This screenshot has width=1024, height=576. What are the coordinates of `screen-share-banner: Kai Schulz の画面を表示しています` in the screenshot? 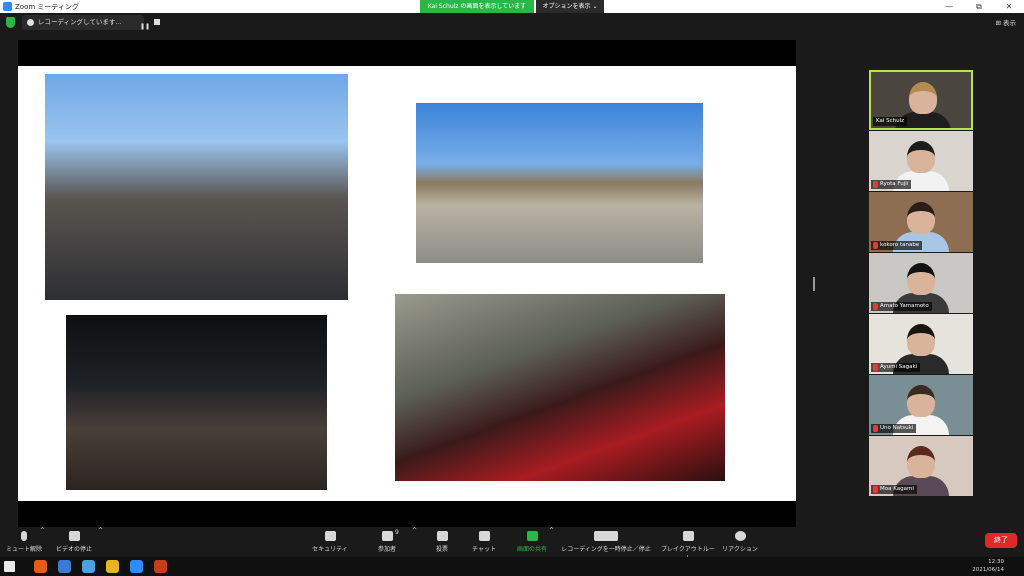 It's located at (477, 6).